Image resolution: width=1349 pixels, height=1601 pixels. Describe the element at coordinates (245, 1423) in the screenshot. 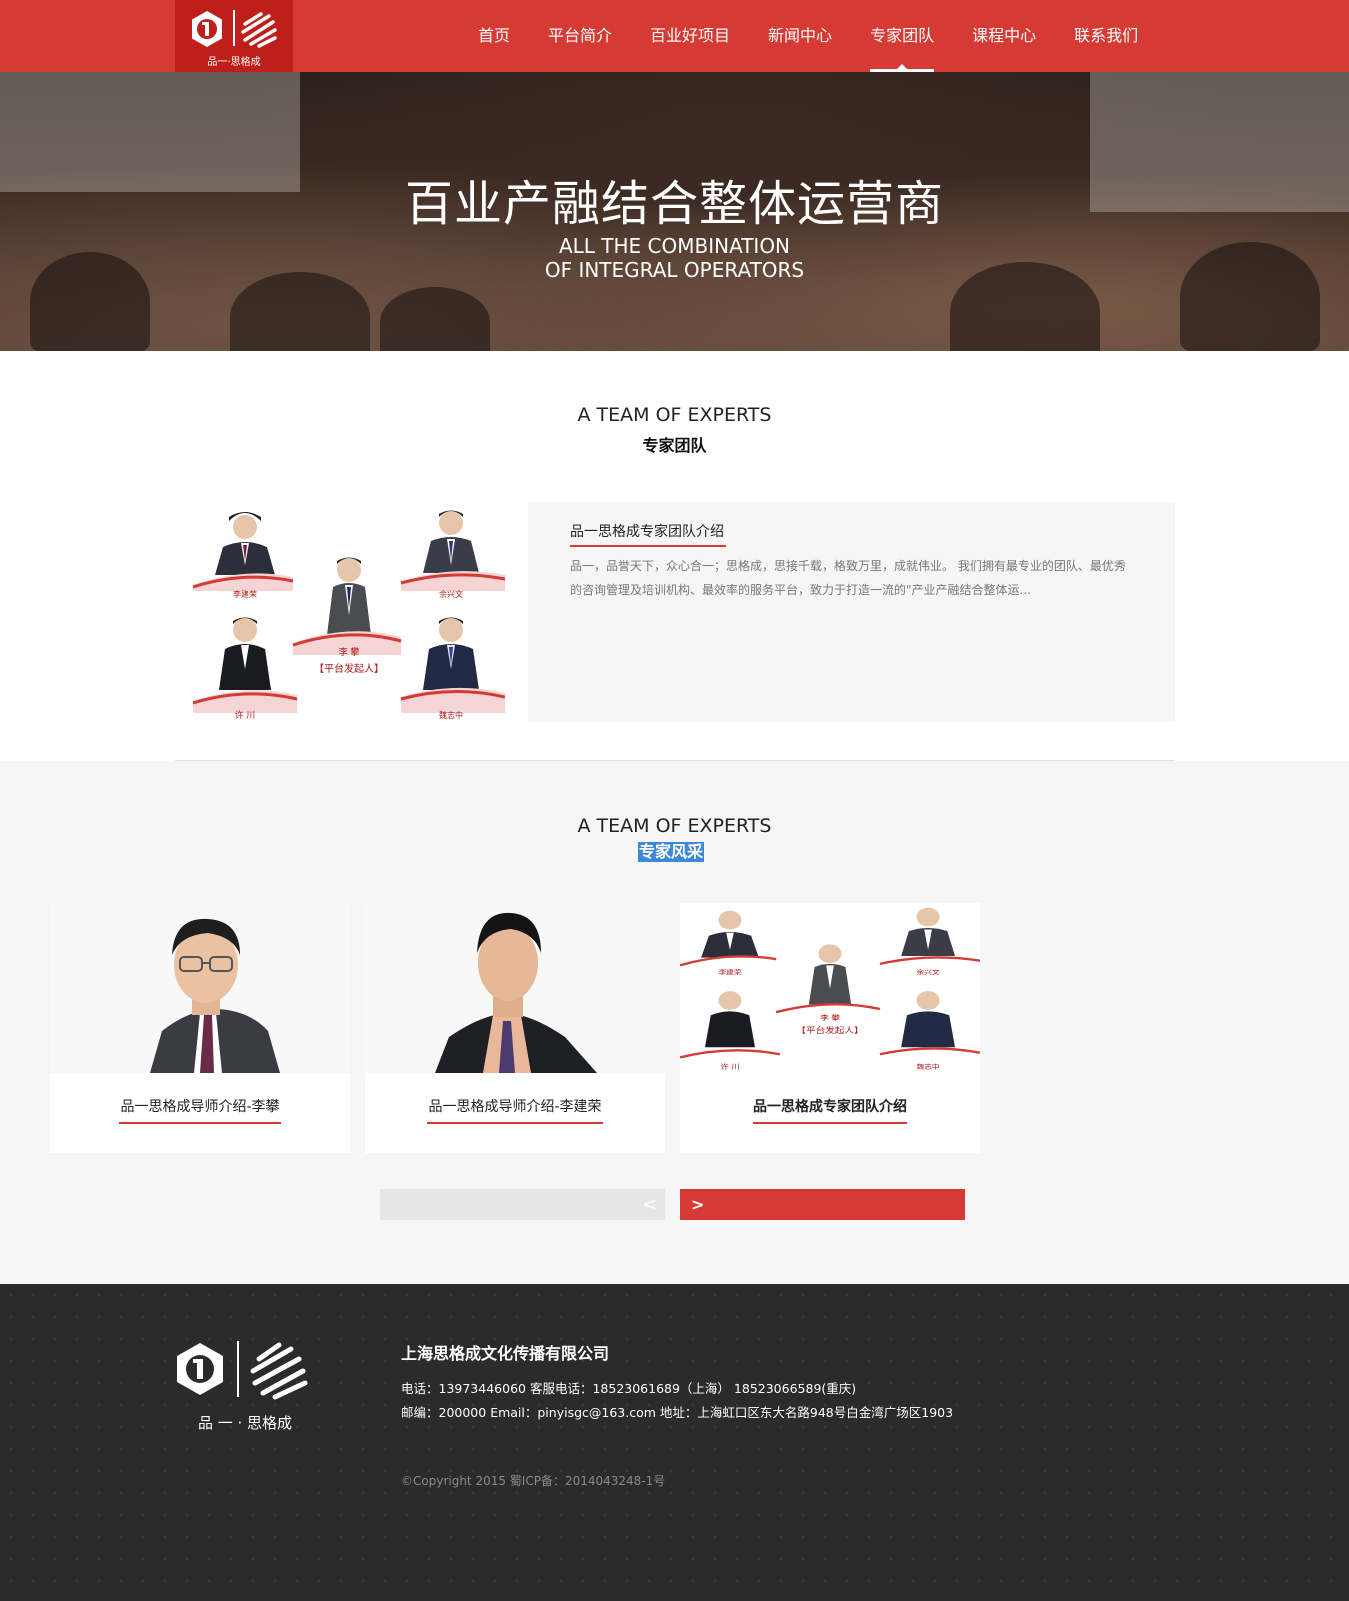

I see `footer-logo-text: 品 一 · 思格成` at that location.